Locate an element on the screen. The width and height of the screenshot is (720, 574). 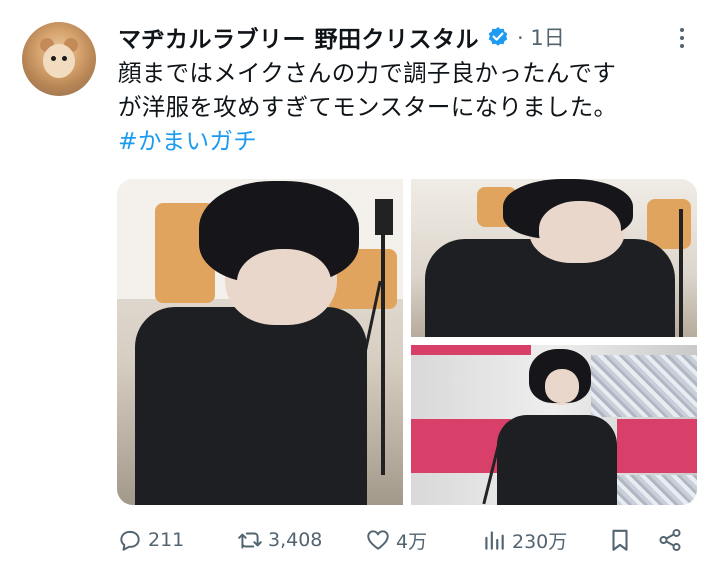
tweet-actions: 211 3,408 4万 230万 is located at coordinates (407, 540).